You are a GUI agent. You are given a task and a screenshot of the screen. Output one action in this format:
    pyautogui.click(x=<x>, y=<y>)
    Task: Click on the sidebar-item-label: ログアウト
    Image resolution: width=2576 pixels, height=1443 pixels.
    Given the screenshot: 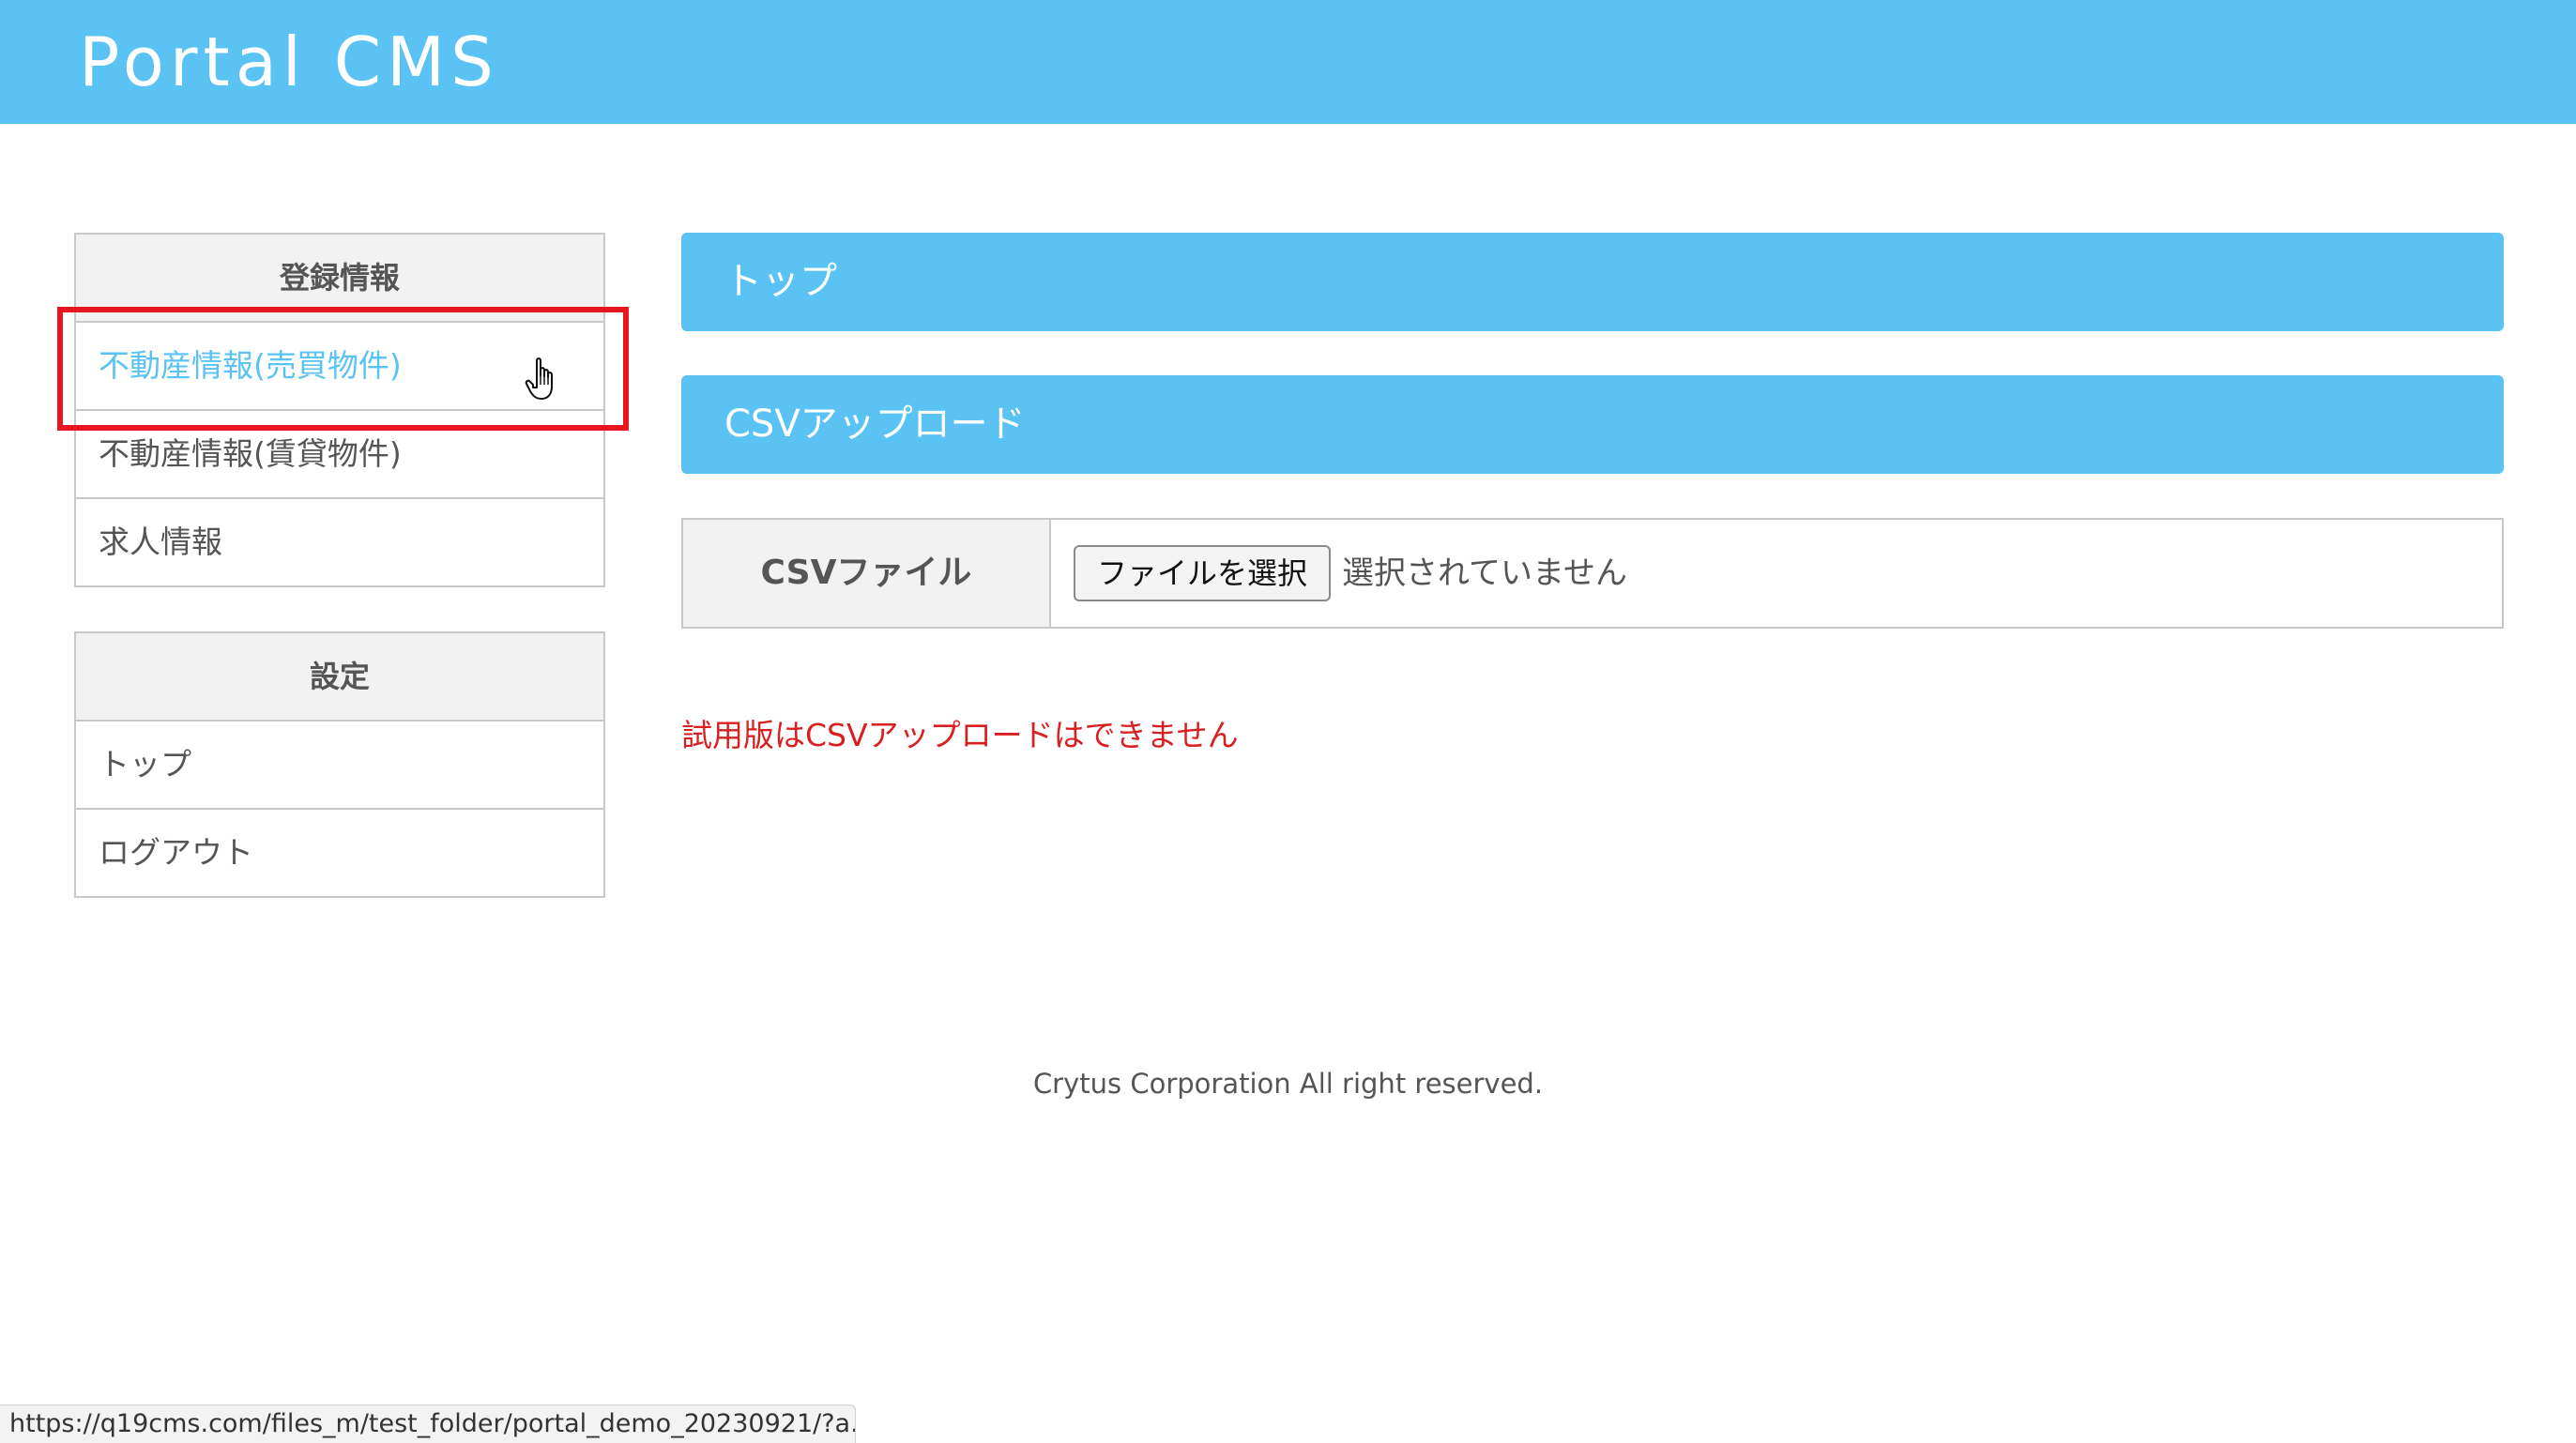 What is the action you would take?
    pyautogui.click(x=176, y=853)
    